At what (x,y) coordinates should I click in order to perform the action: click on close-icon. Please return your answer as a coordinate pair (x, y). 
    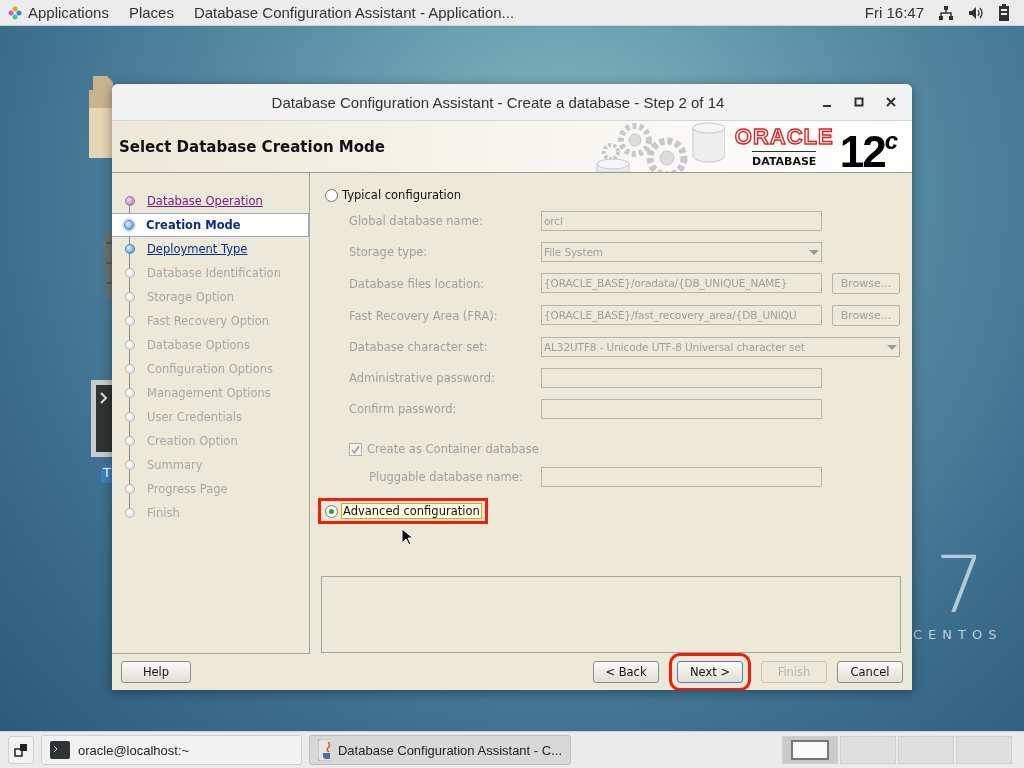
    Looking at the image, I should click on (891, 102).